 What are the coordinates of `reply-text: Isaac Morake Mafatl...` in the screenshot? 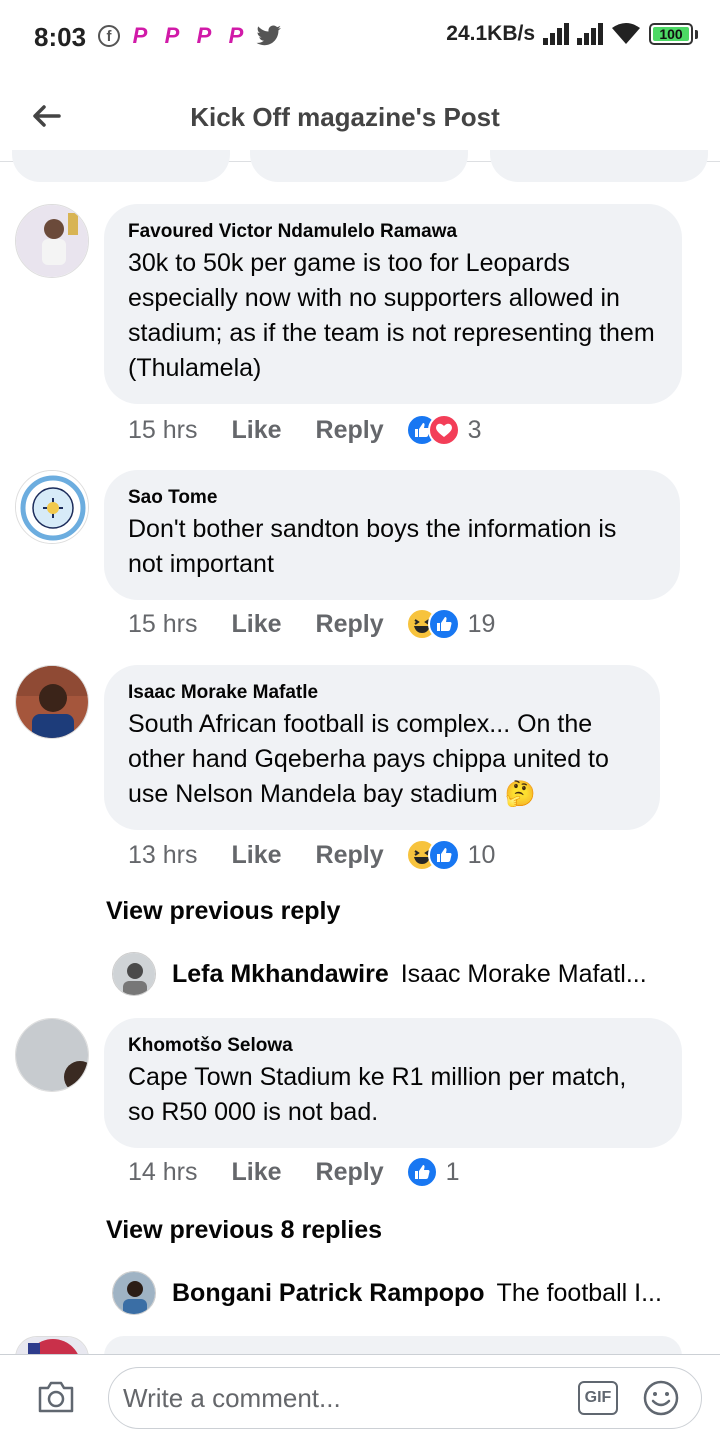 It's located at (523, 973).